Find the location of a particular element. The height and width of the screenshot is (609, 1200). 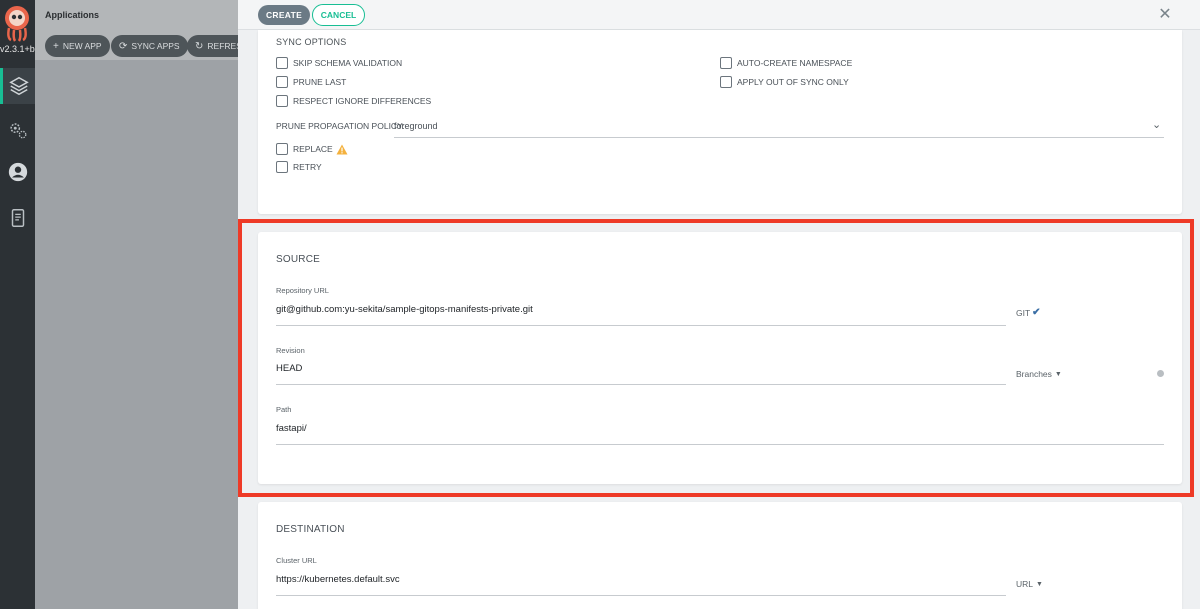

option-apply-out-of-sync-only: APPLY OUT OF SYNC ONLY is located at coordinates (784, 82).